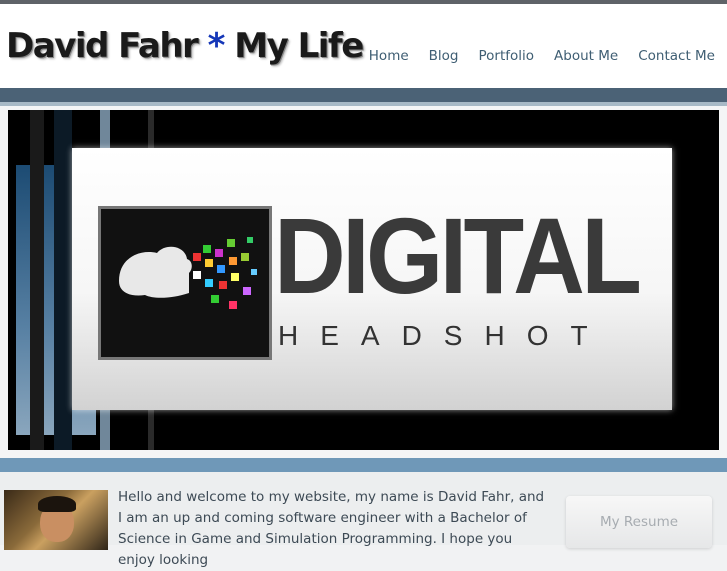 The image size is (727, 571). Describe the element at coordinates (444, 335) in the screenshot. I see `slide-logo-subtitle: HEADSHOT` at that location.